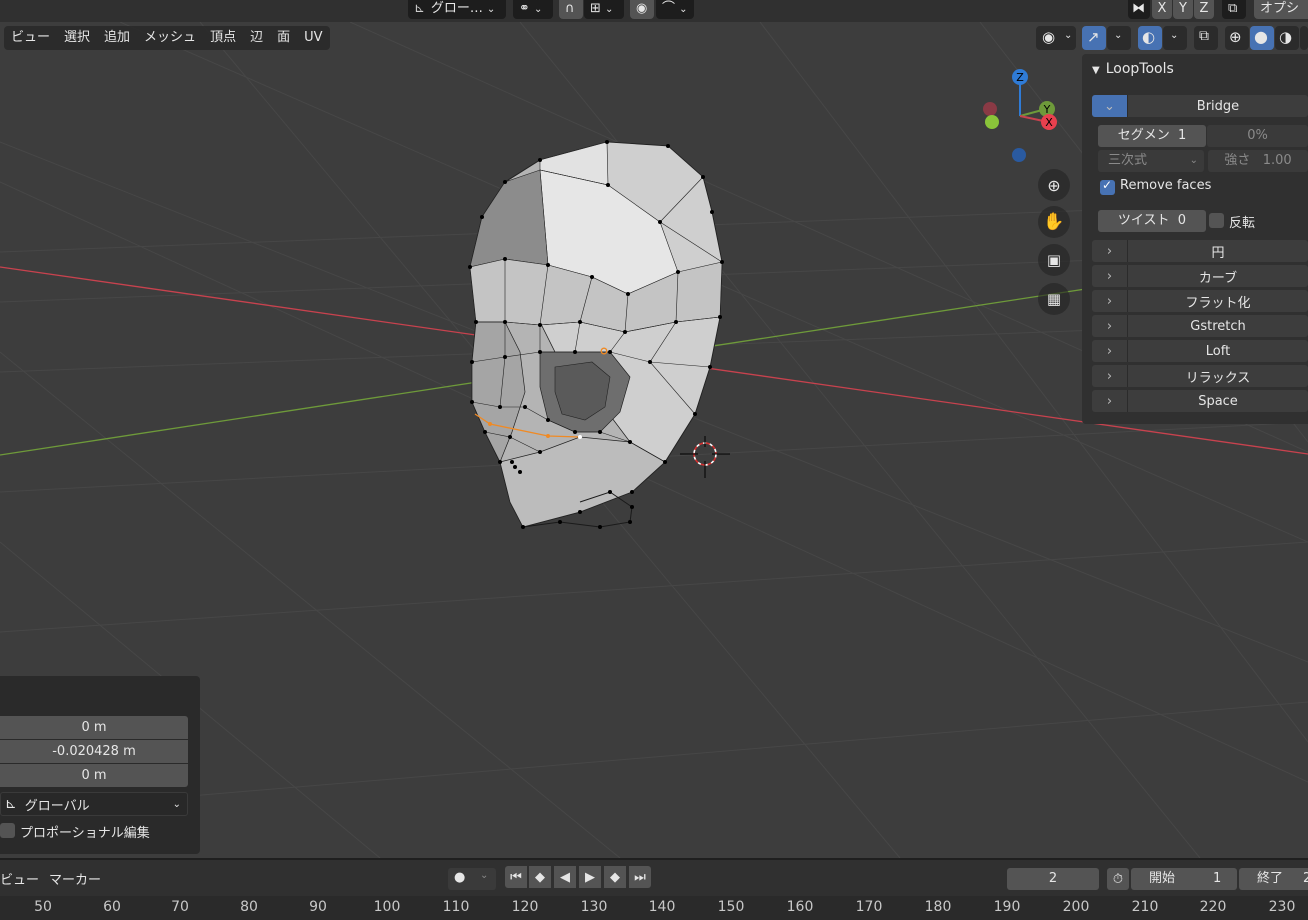 The height and width of the screenshot is (920, 1308). I want to click on current-frame-field: 2, so click(1053, 879).